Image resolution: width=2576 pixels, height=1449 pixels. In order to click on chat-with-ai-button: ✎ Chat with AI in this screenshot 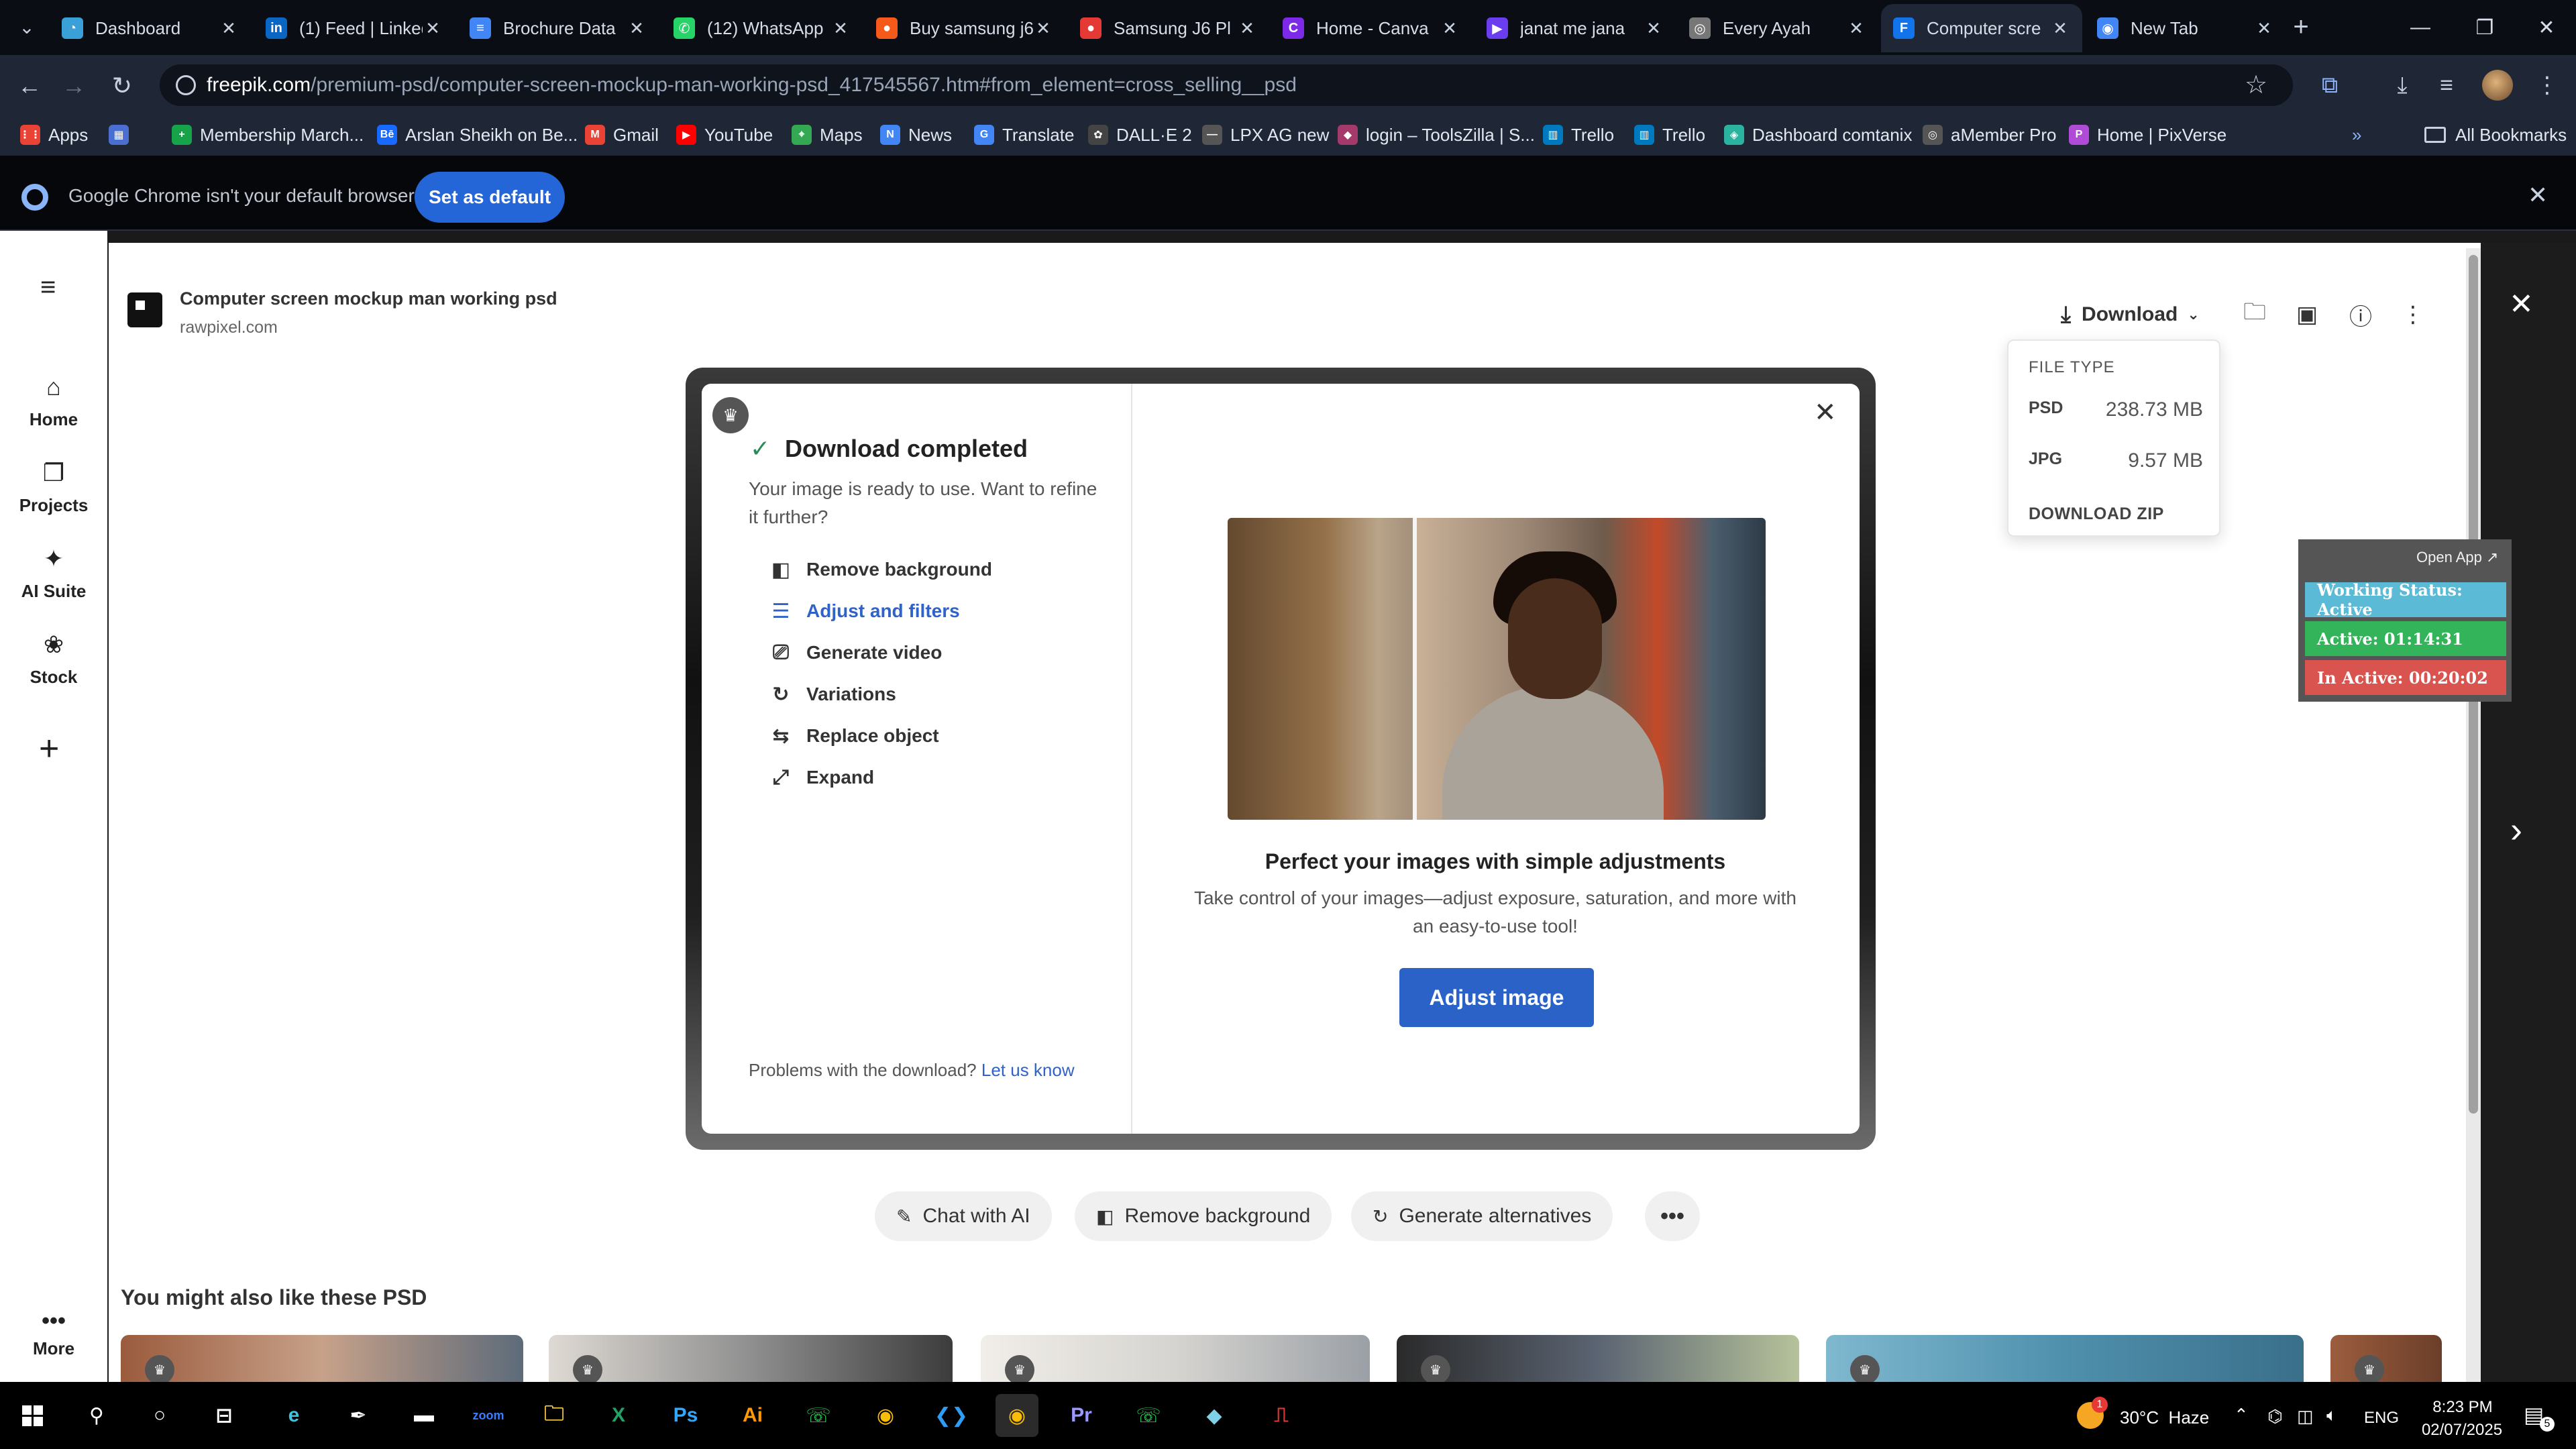, I will do `click(963, 1216)`.